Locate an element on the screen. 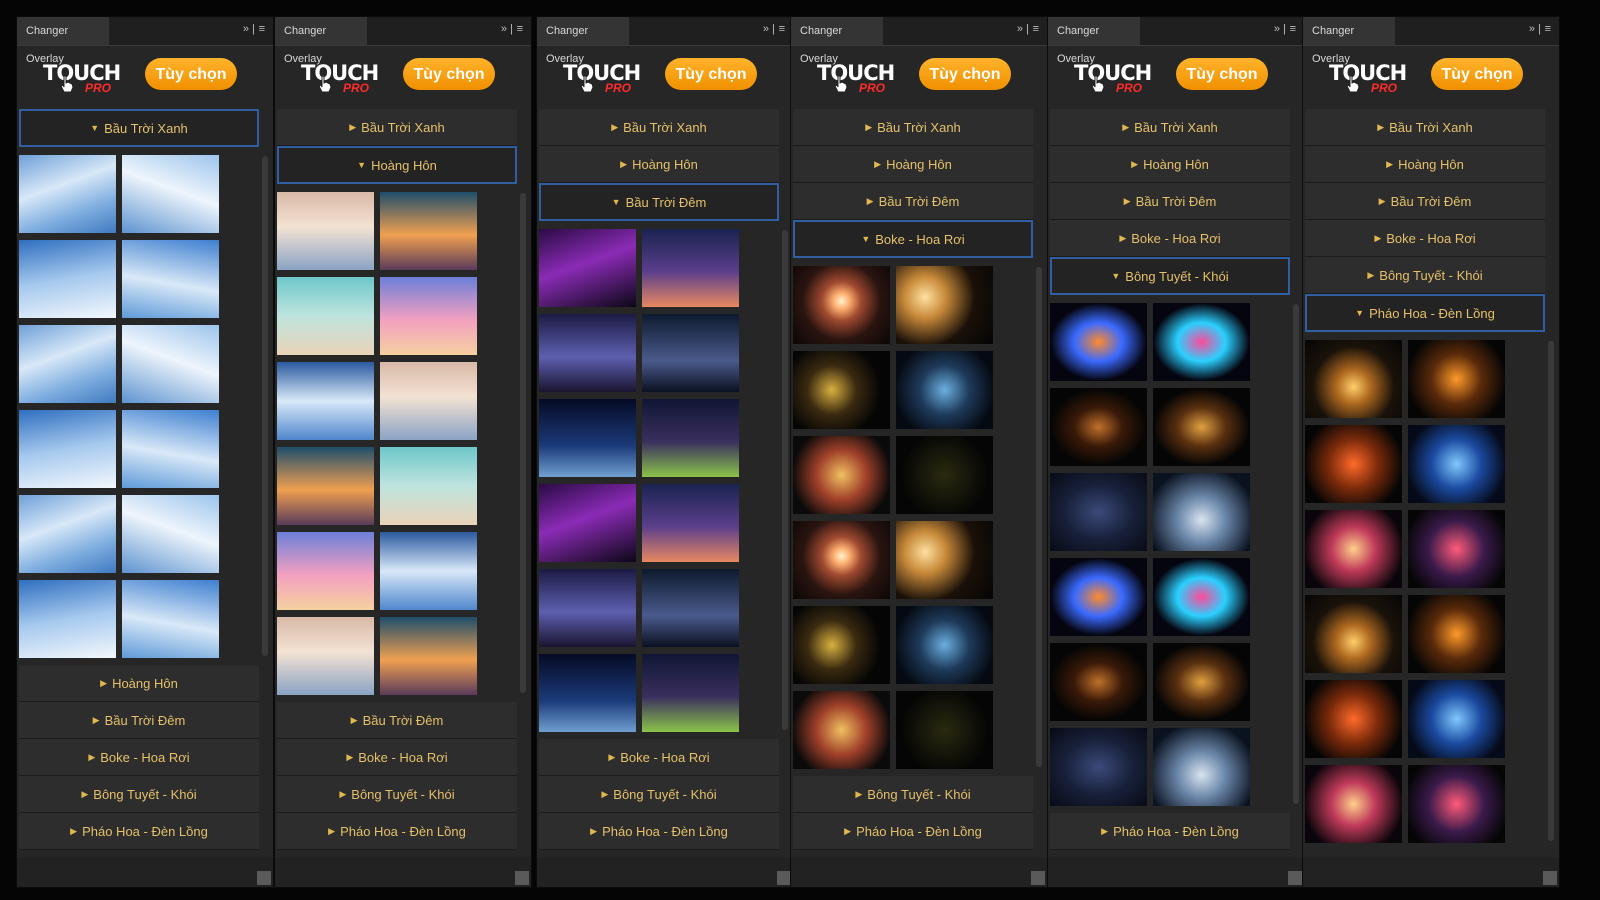  category-item-active: ▼ Bầu Trời Xanh is located at coordinates (139, 128).